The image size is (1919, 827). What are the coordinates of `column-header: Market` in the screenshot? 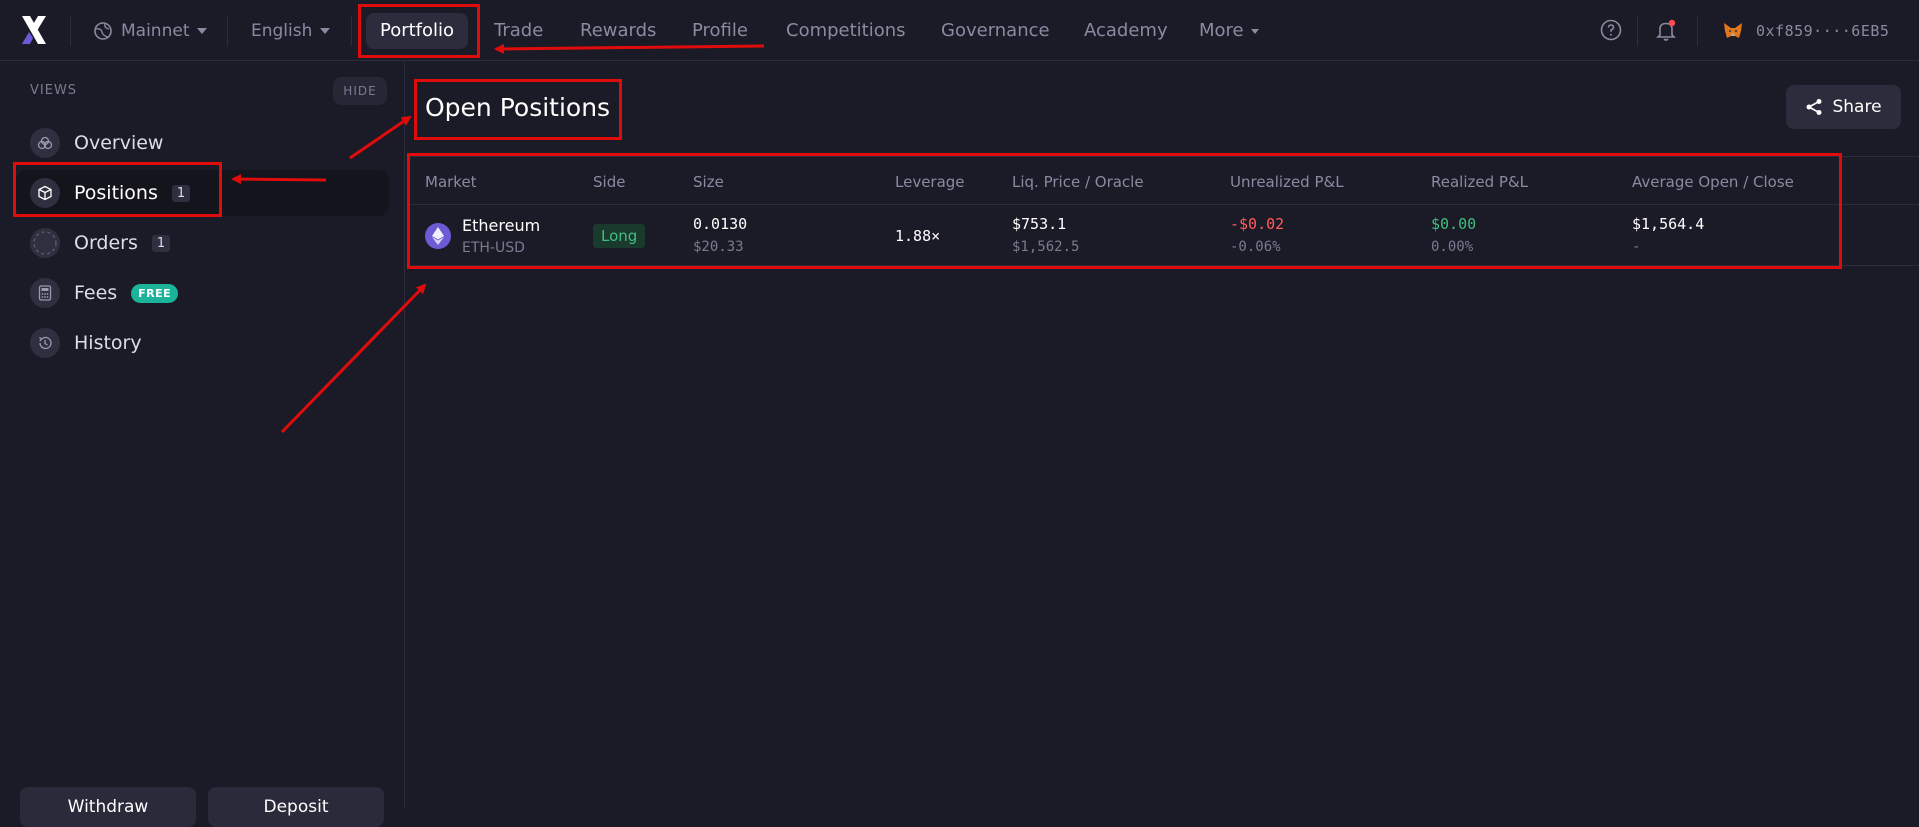 It's located at (451, 182).